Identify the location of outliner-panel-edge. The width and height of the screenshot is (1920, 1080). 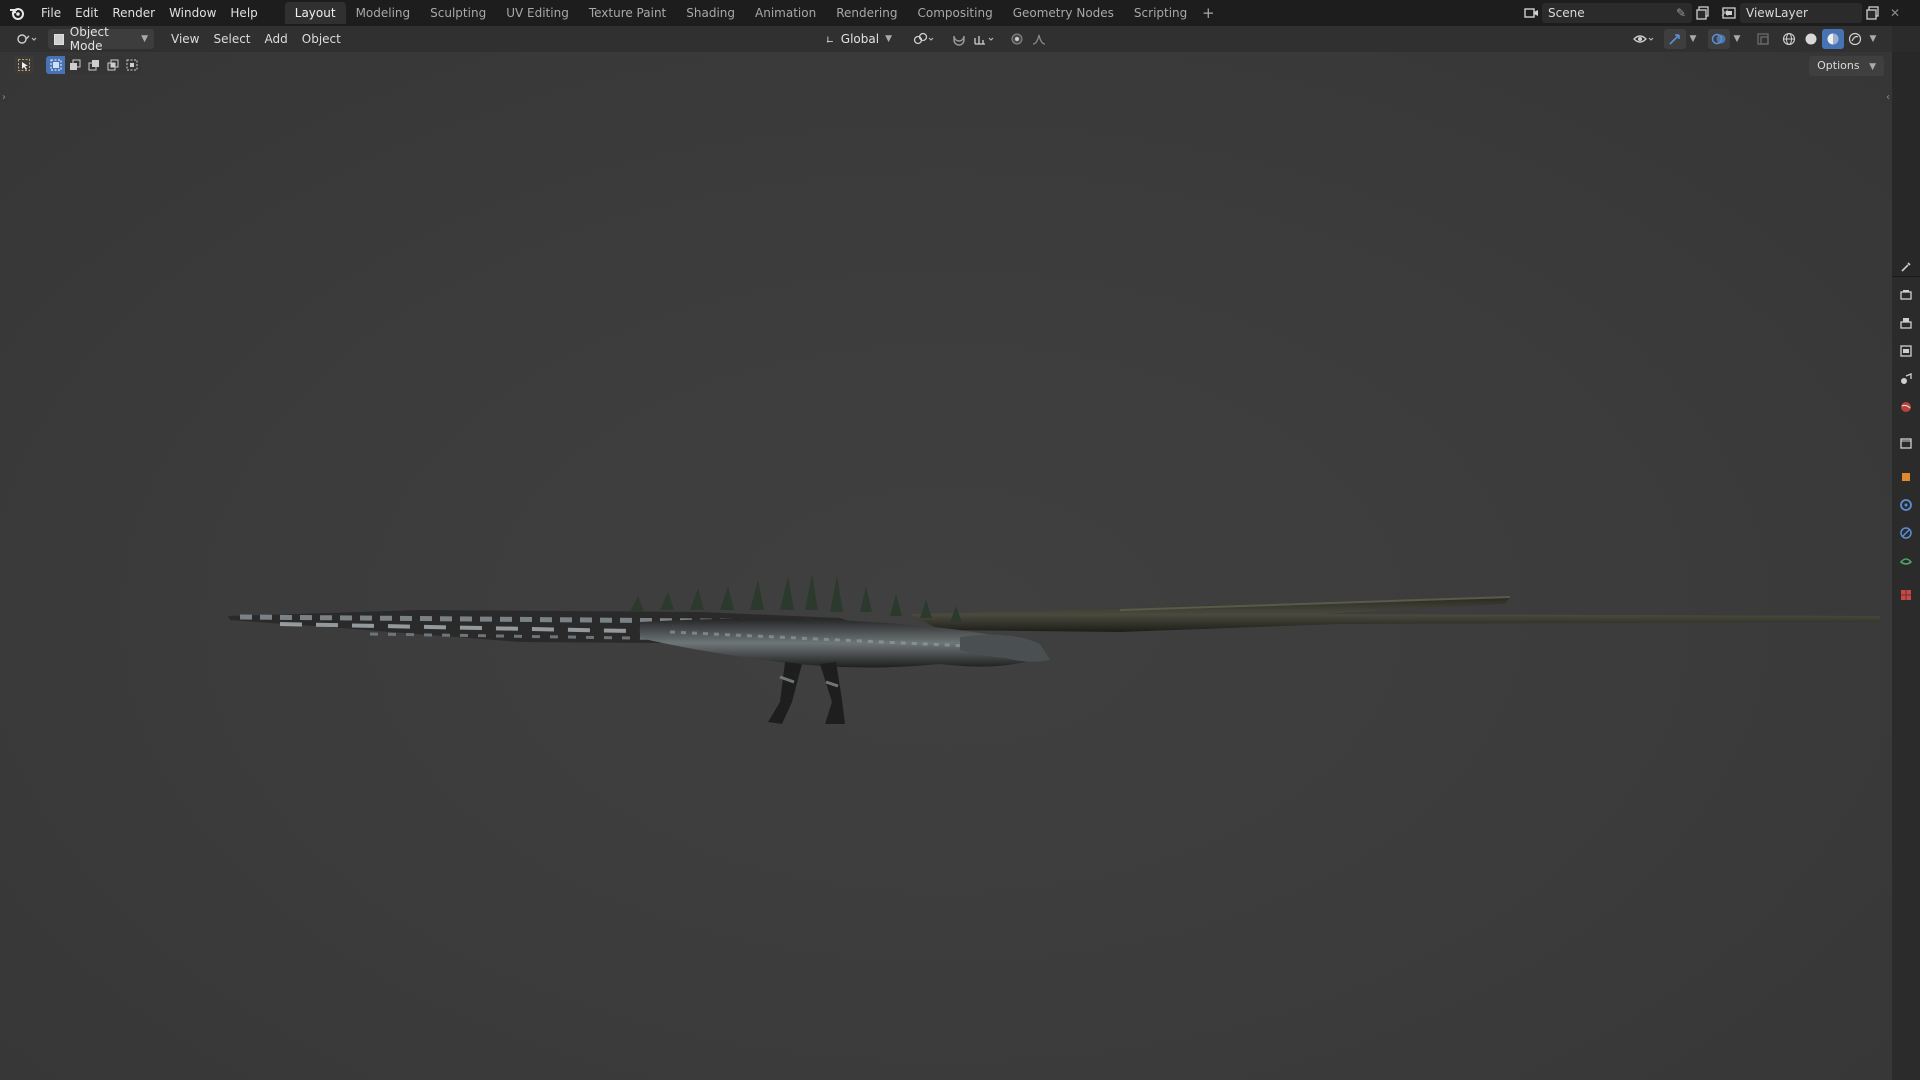
(1906, 164).